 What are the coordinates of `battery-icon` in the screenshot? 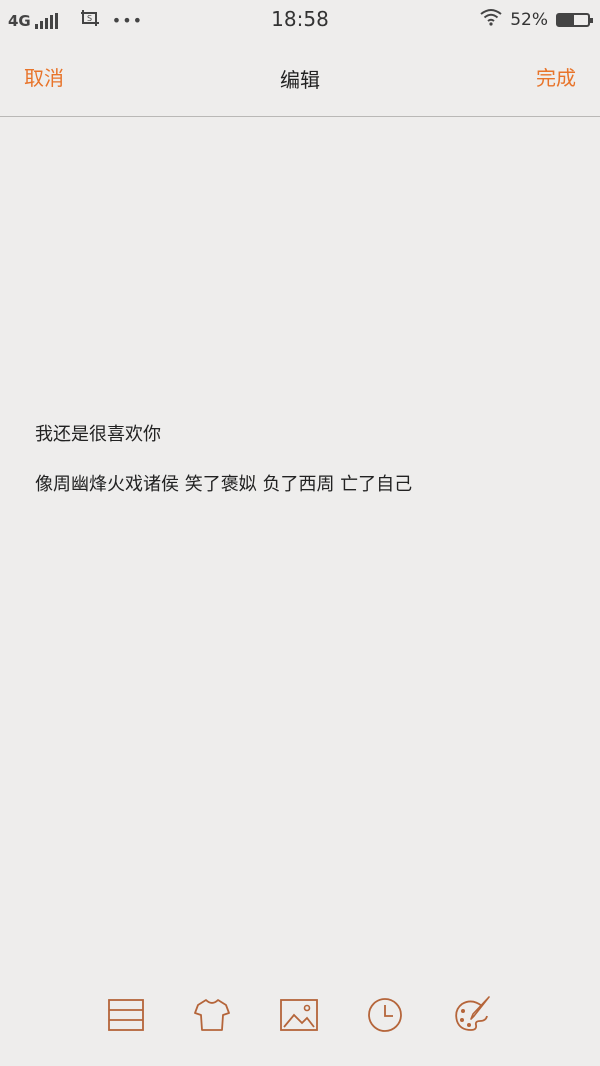 It's located at (574, 19).